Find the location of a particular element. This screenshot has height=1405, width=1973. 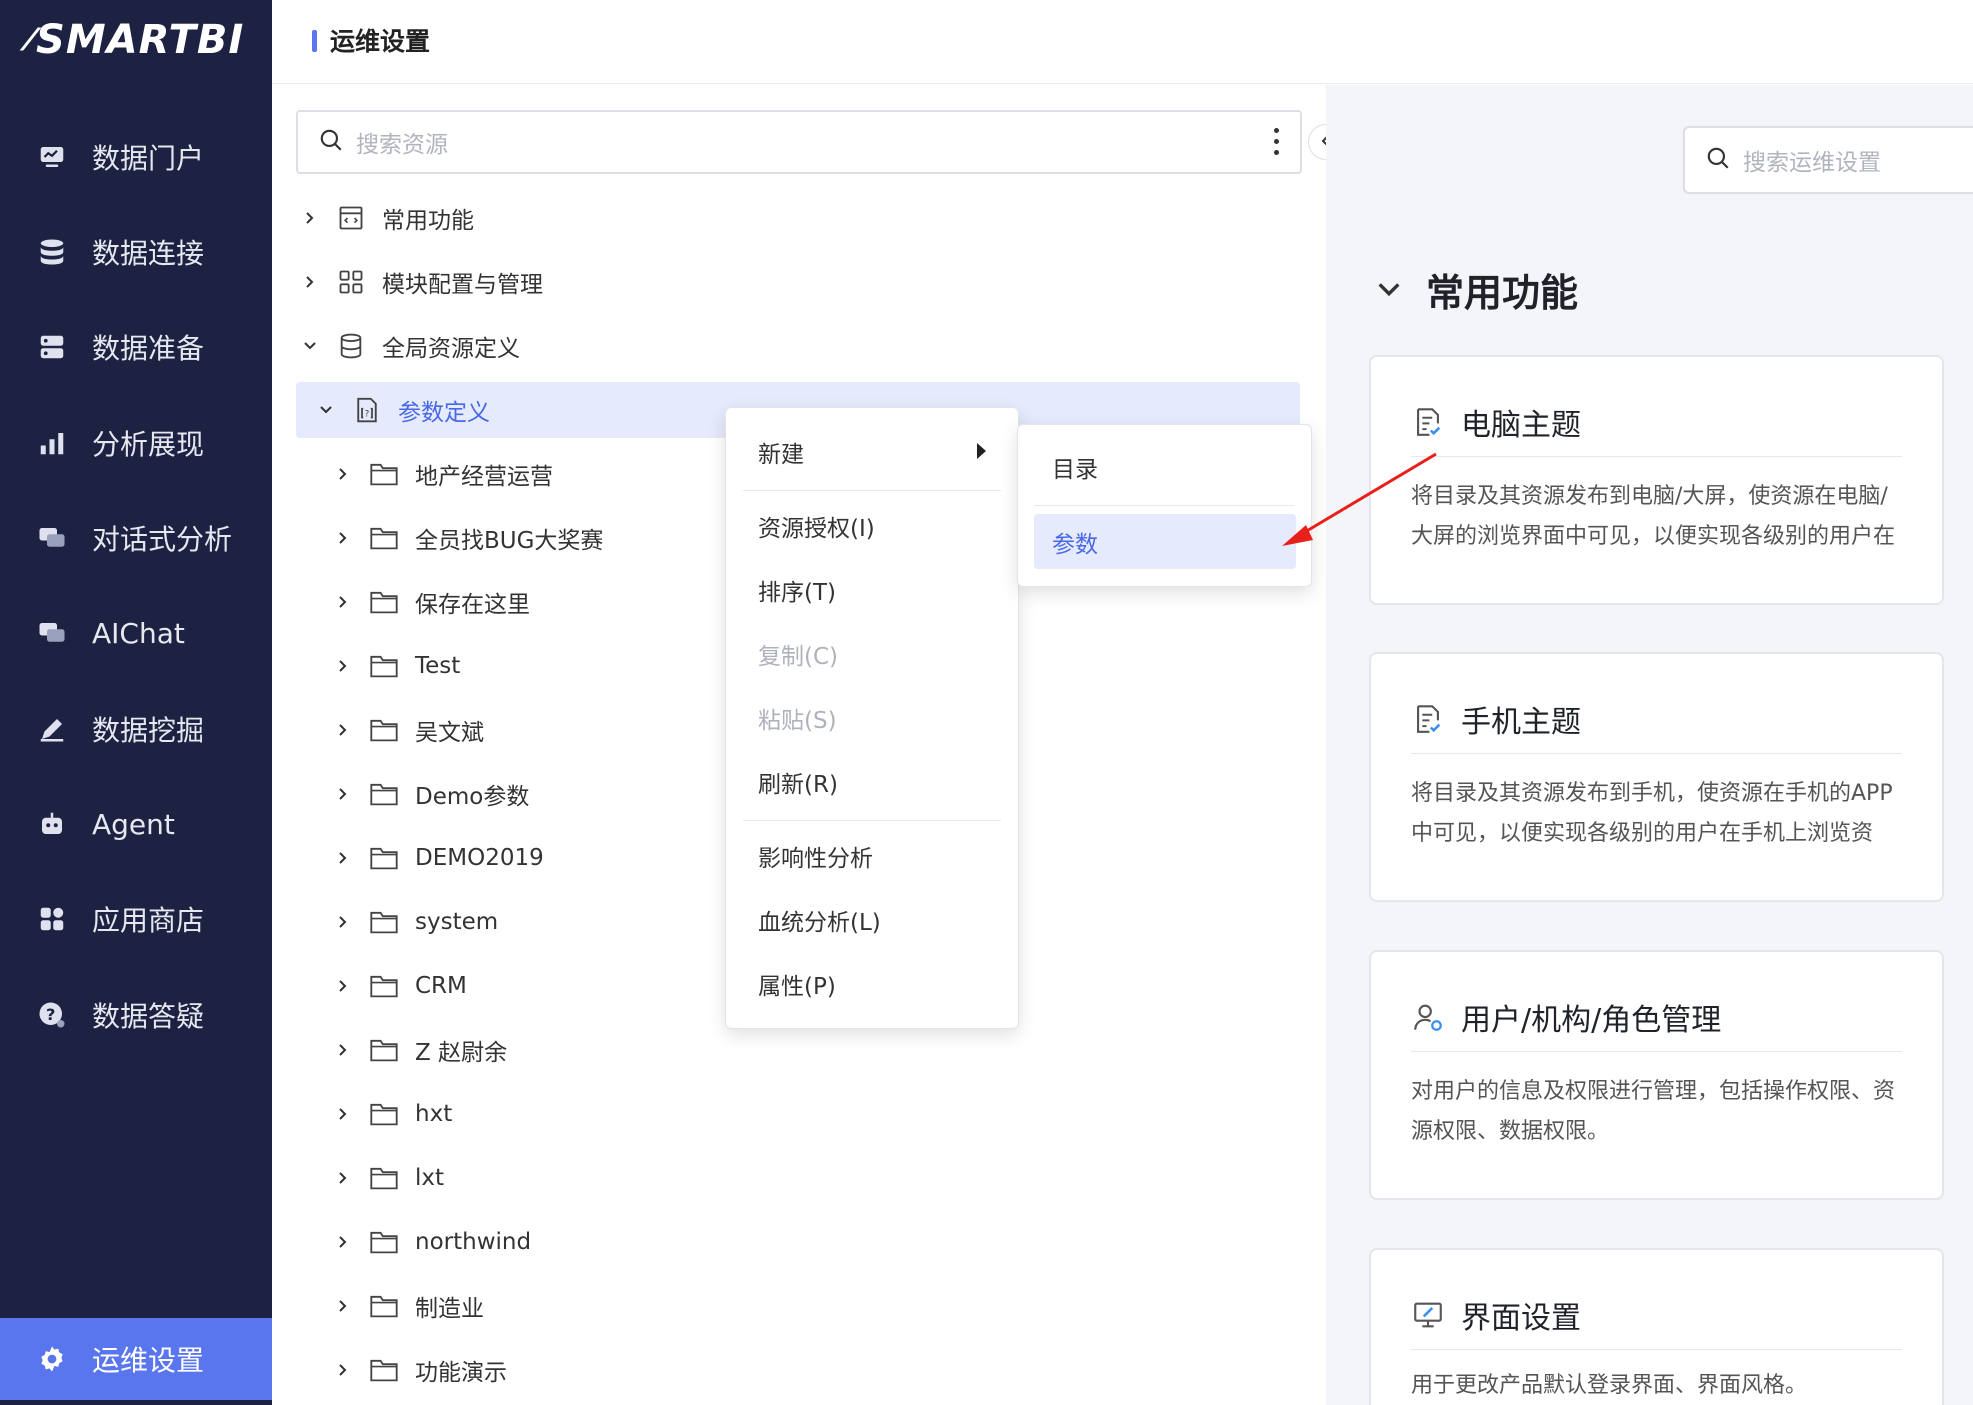

folder-label: hxt is located at coordinates (434, 1114).